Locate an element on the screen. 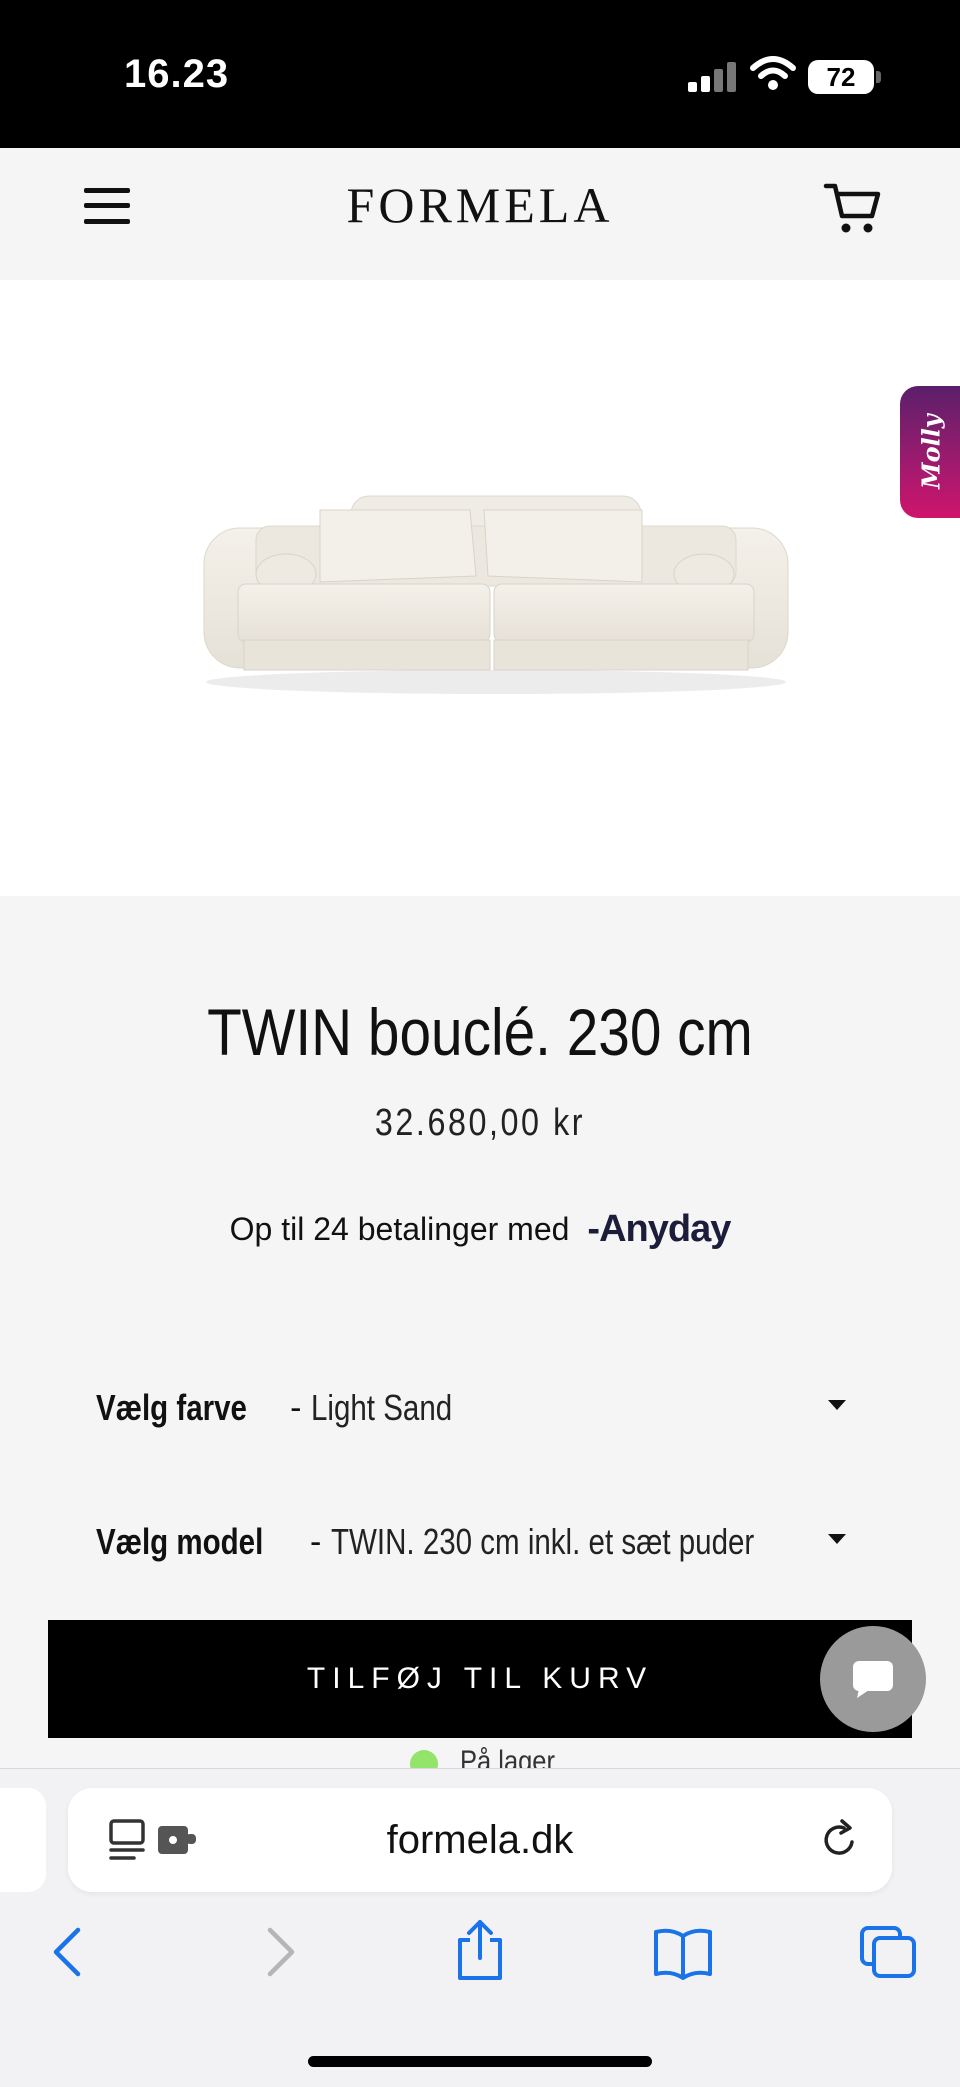 The image size is (960, 2087). add-to-cart-button: TILFØJ TIL KURV is located at coordinates (480, 1679).